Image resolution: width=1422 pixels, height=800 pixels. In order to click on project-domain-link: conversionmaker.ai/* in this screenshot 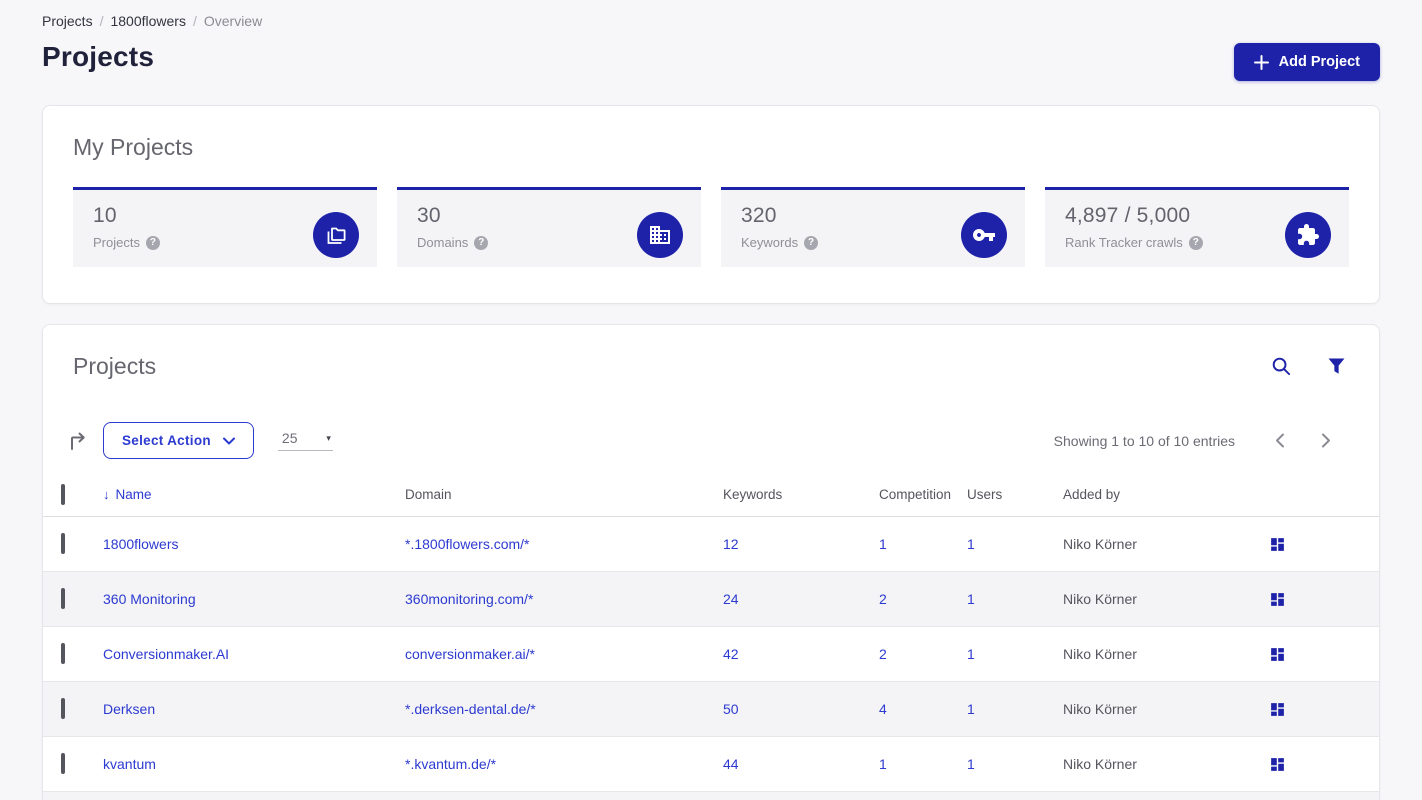, I will do `click(564, 654)`.